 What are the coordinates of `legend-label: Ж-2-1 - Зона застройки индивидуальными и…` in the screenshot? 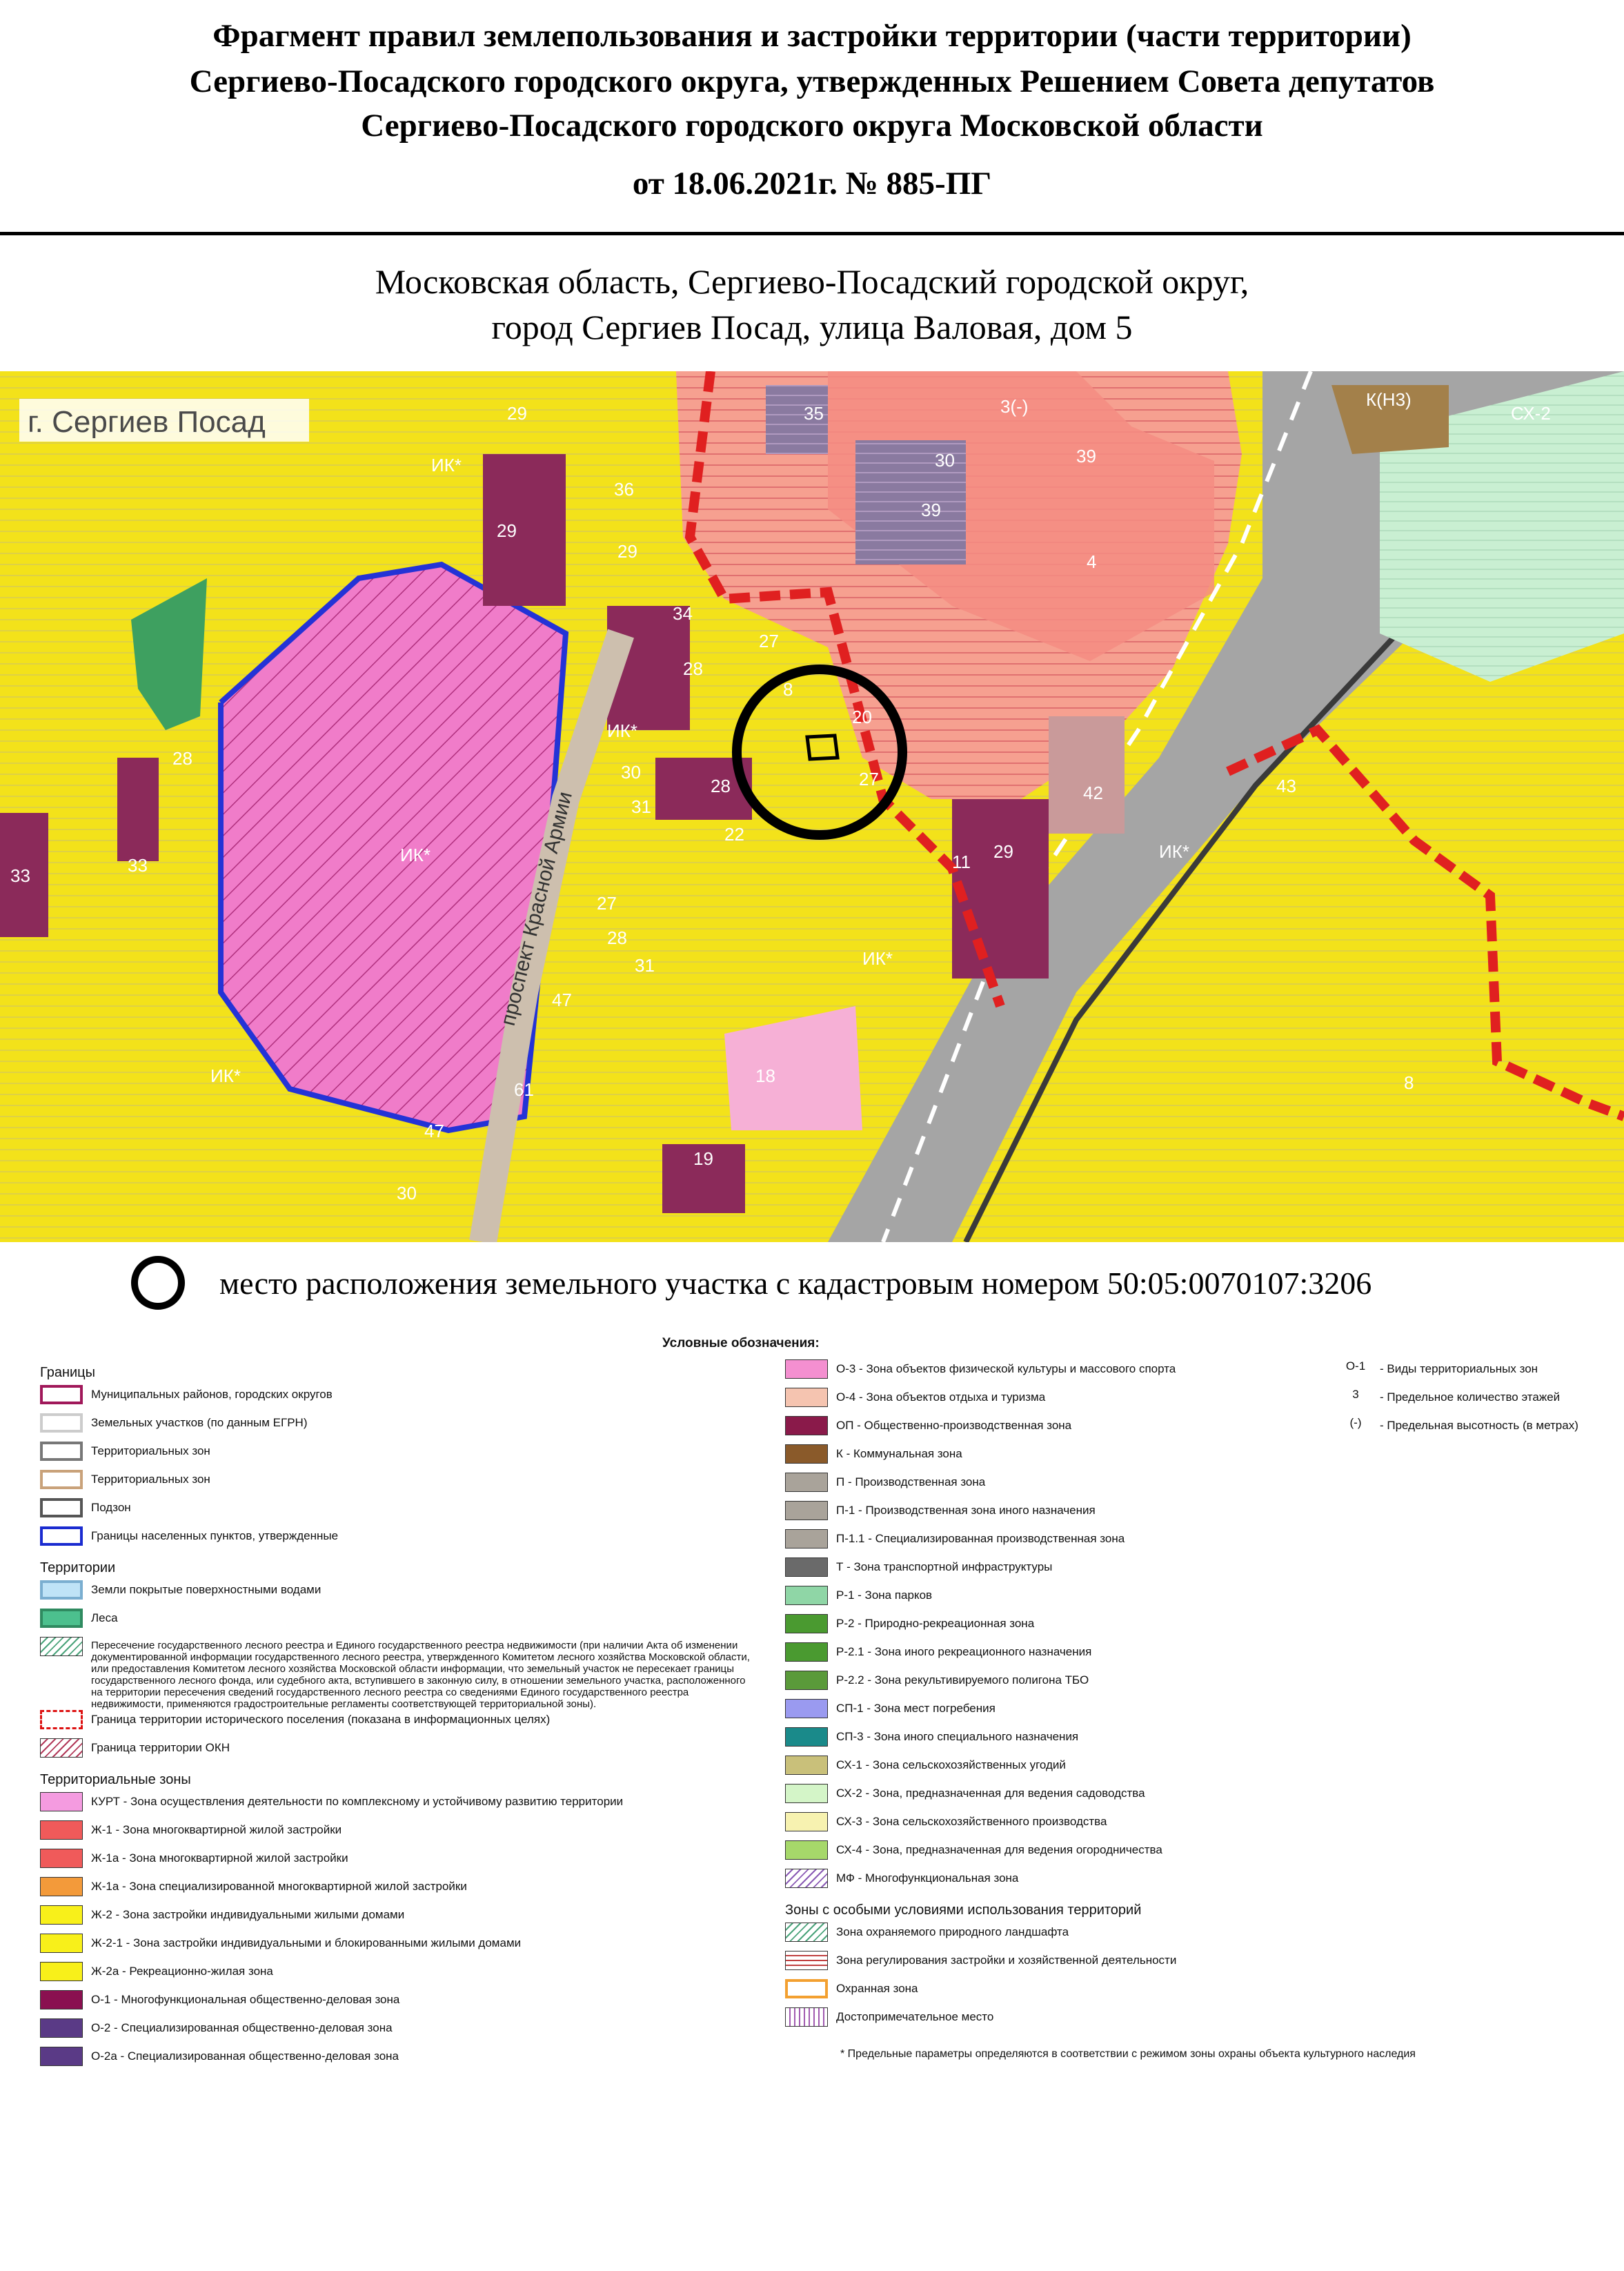 It's located at (306, 1942).